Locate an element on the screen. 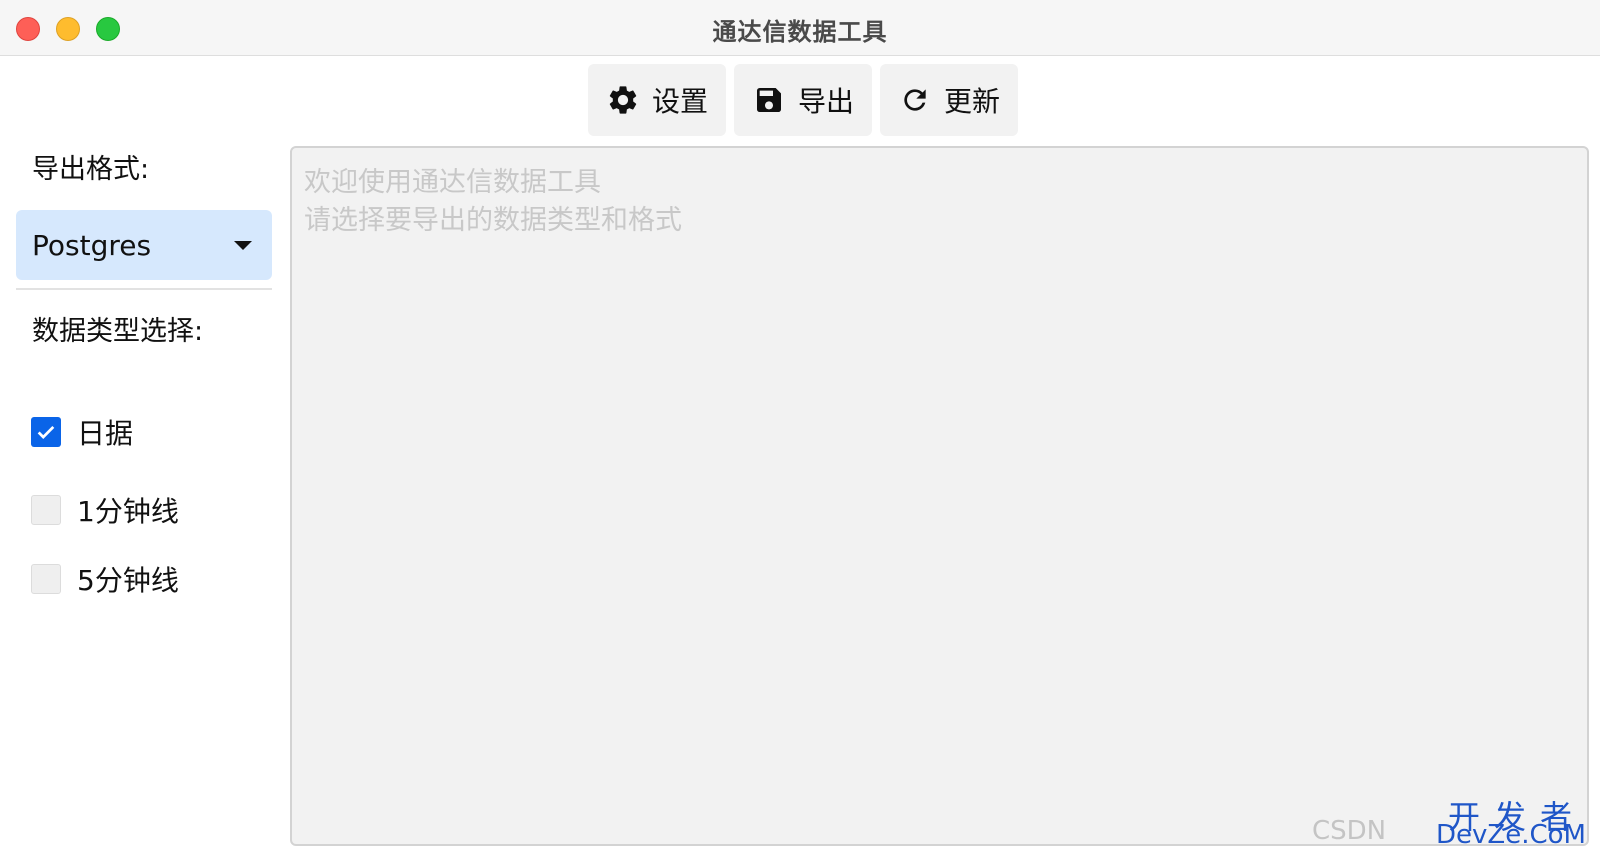  checkbox-5min-label: 5分钟线 is located at coordinates (128, 580).